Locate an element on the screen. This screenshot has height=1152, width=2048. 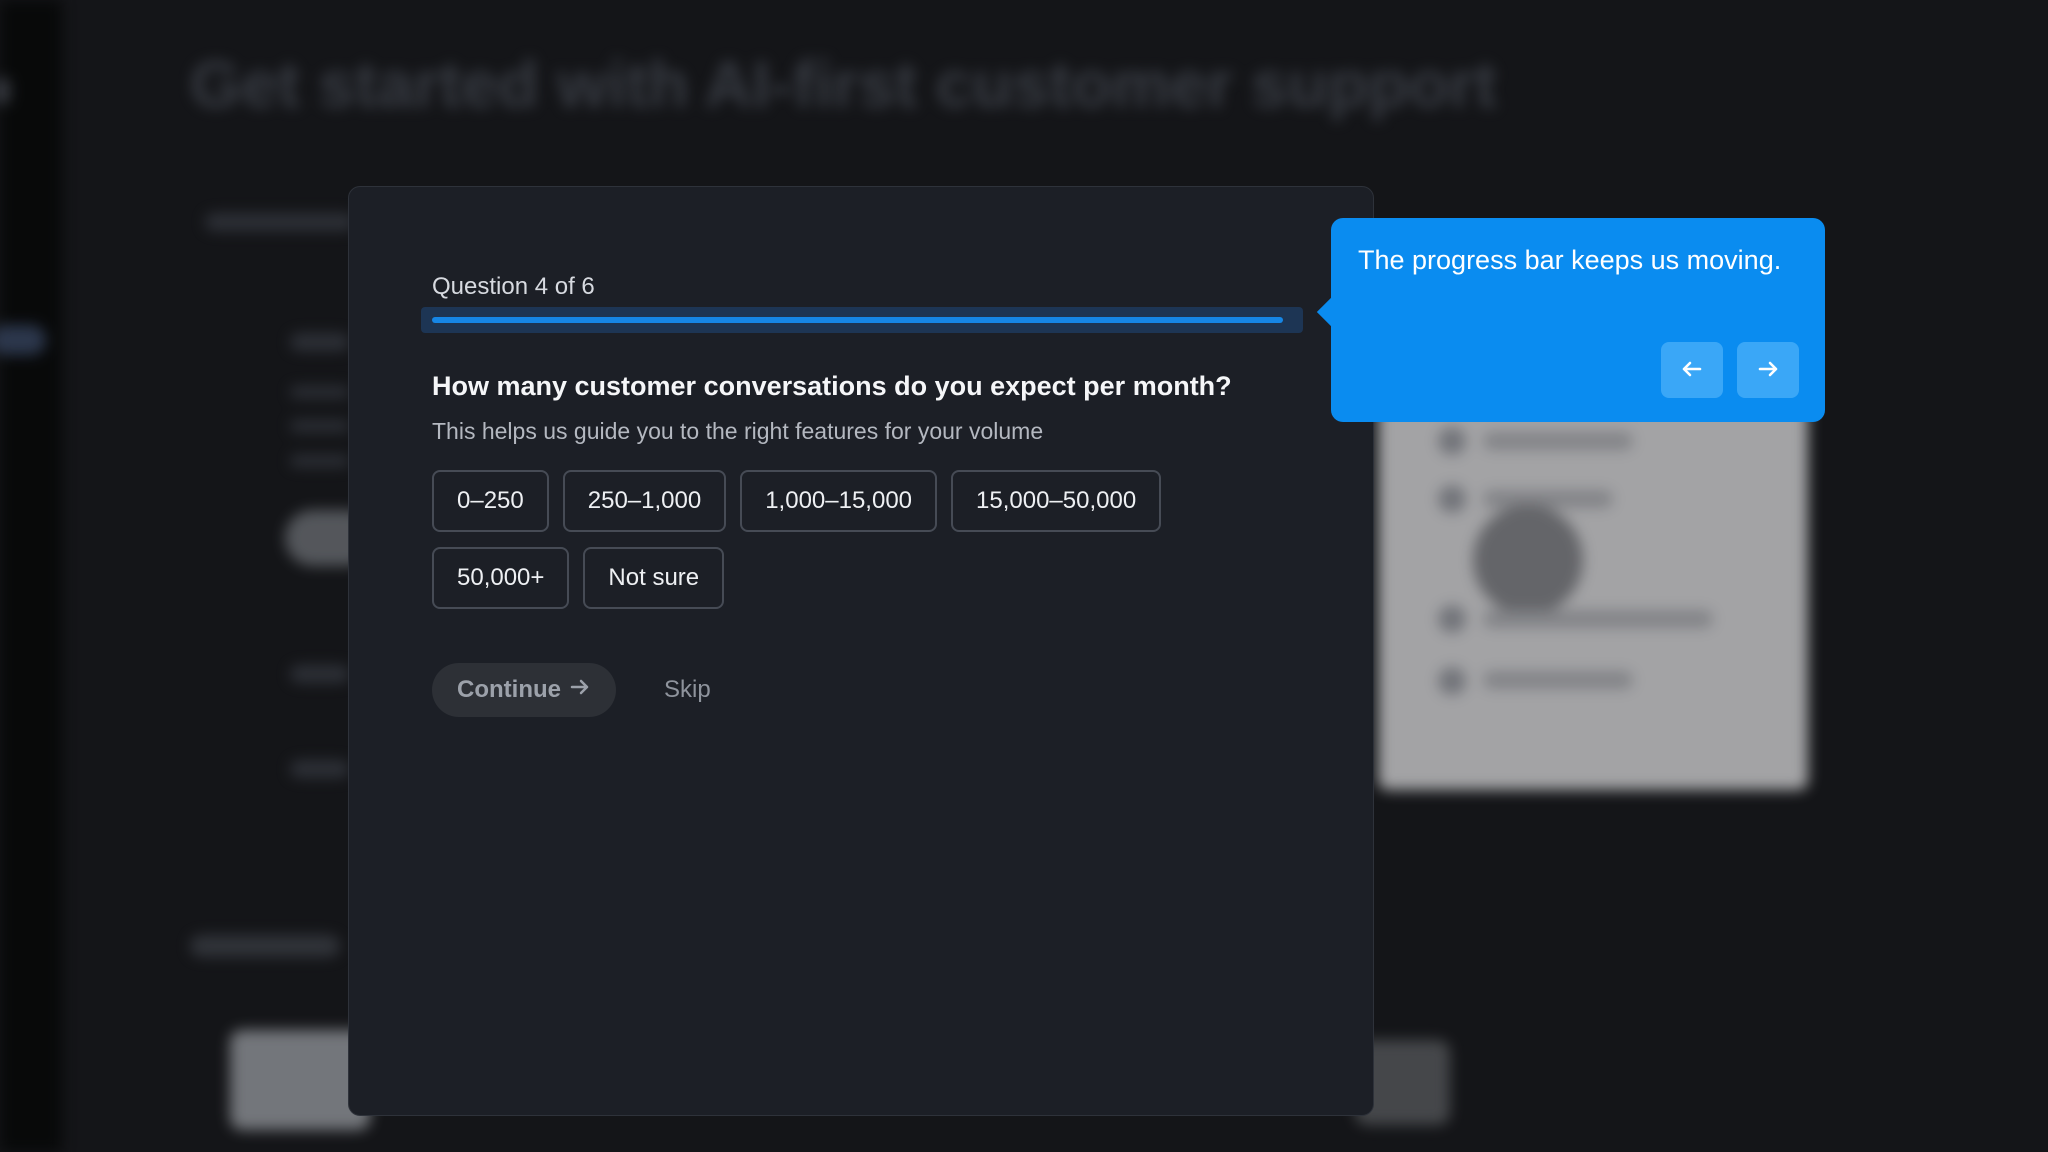
skip-link: Skip is located at coordinates (687, 690).